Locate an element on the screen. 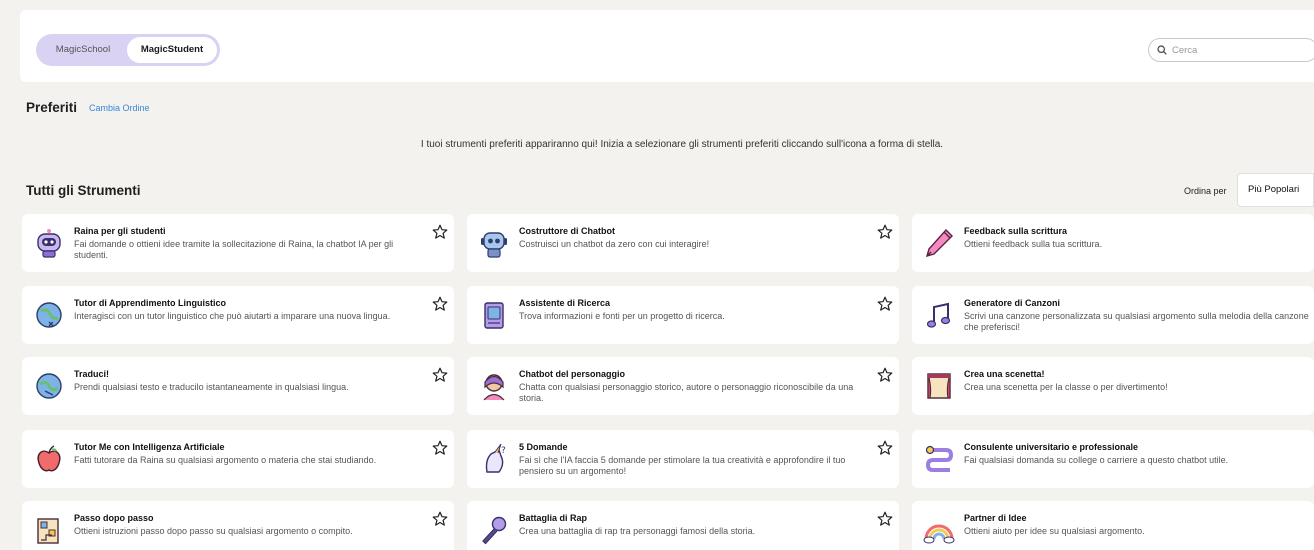 This screenshot has width=1314, height=550. tool-card-title: Partner di Idee is located at coordinates (995, 518).